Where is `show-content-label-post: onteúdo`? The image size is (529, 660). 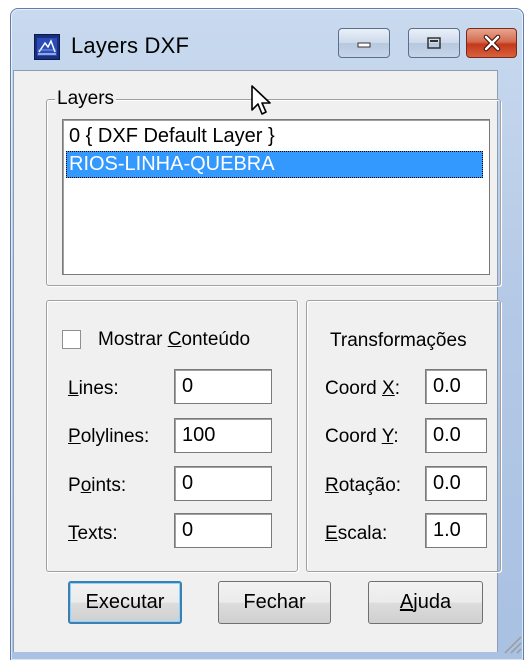
show-content-label-post: onteúdo is located at coordinates (216, 339).